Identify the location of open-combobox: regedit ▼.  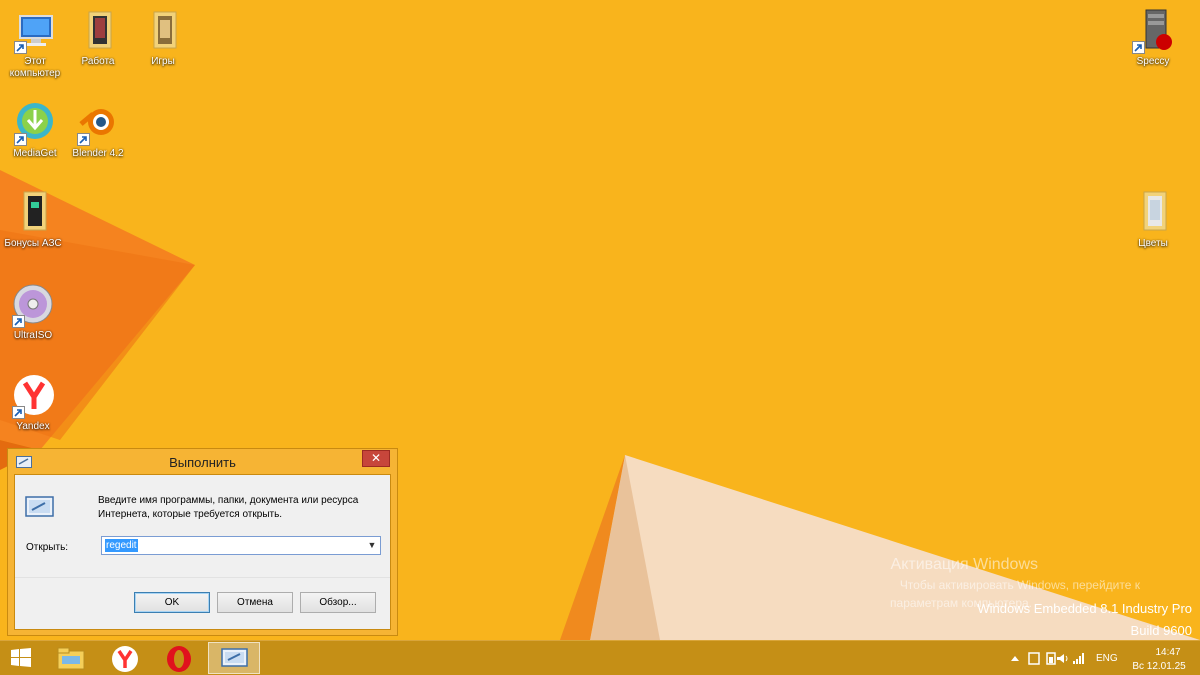
(241, 545).